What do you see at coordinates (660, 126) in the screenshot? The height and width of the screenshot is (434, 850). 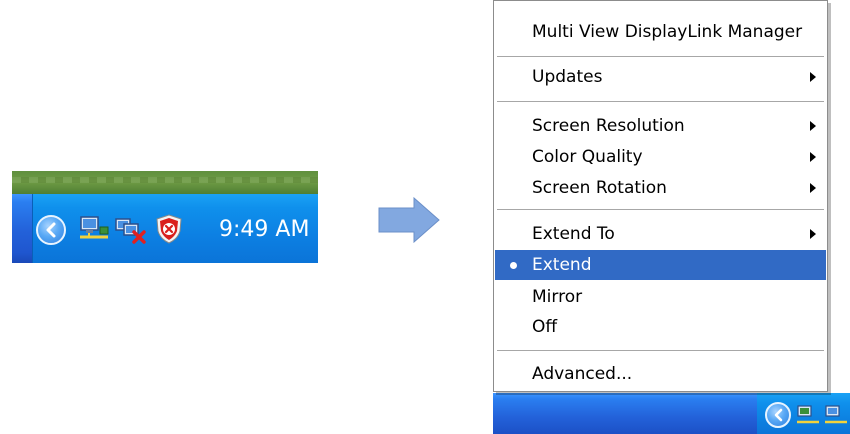 I see `menu-item-screen-resolution: Screen Resolution` at bounding box center [660, 126].